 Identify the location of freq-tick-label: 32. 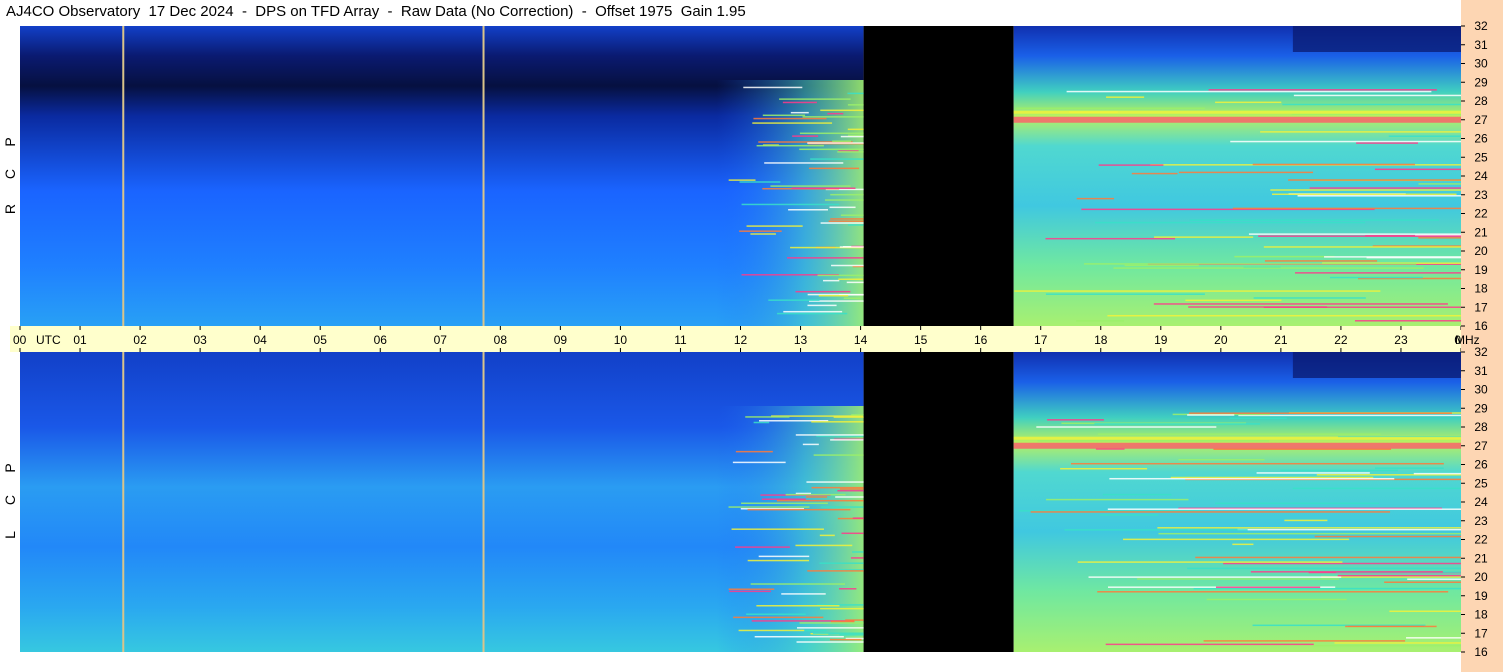
(1481, 352).